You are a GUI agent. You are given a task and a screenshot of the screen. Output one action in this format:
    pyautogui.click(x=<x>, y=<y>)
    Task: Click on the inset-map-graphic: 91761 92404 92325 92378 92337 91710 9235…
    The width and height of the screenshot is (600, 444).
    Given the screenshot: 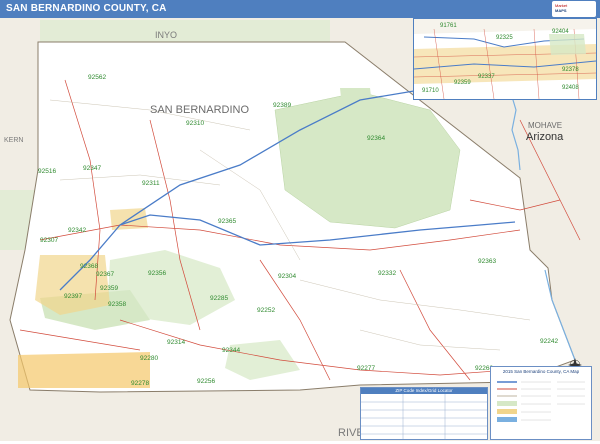 What is the action you would take?
    pyautogui.click(x=505, y=59)
    